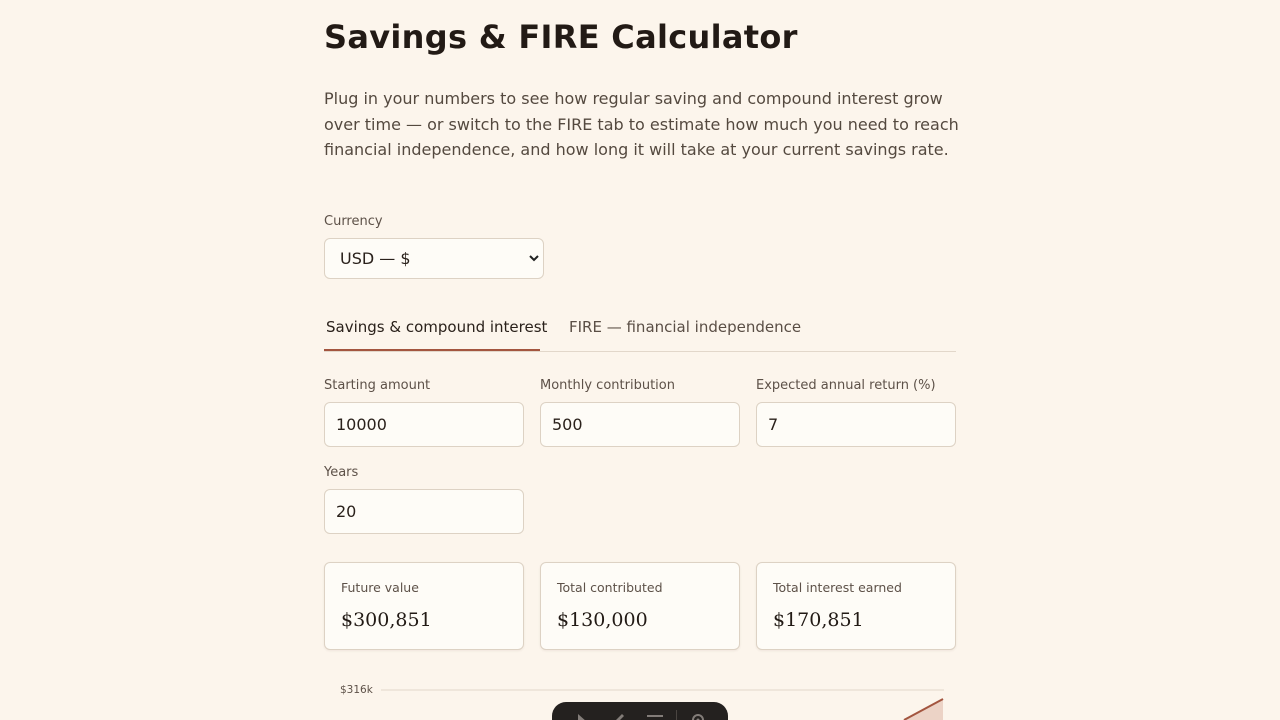 The width and height of the screenshot is (1280, 720). Describe the element at coordinates (561, 37) in the screenshot. I see `page-title: Savings & FIRE Calculator` at that location.